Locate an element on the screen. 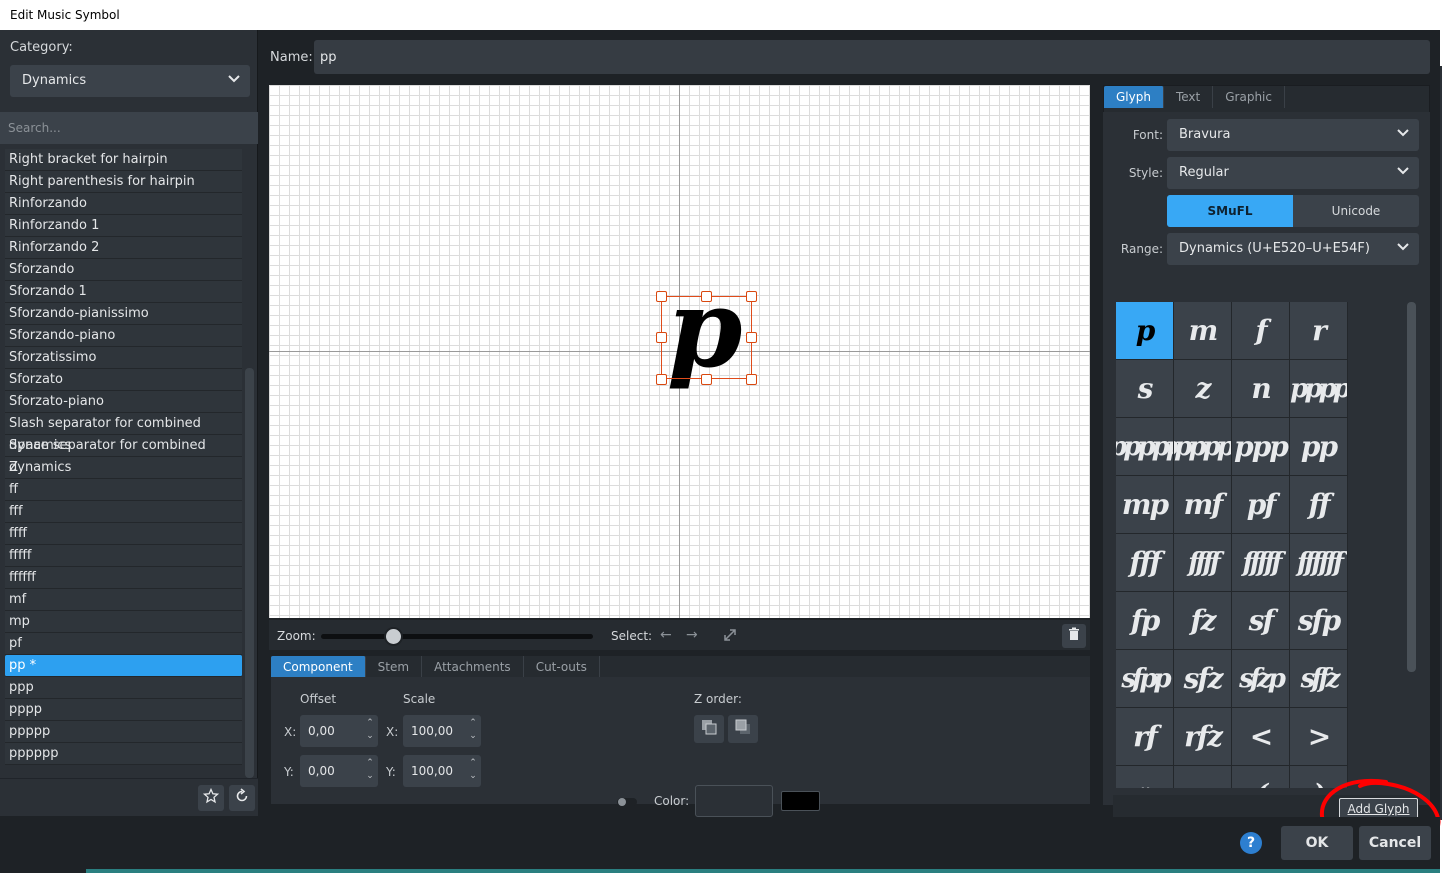  tab-attachments: Attachments is located at coordinates (473, 667).